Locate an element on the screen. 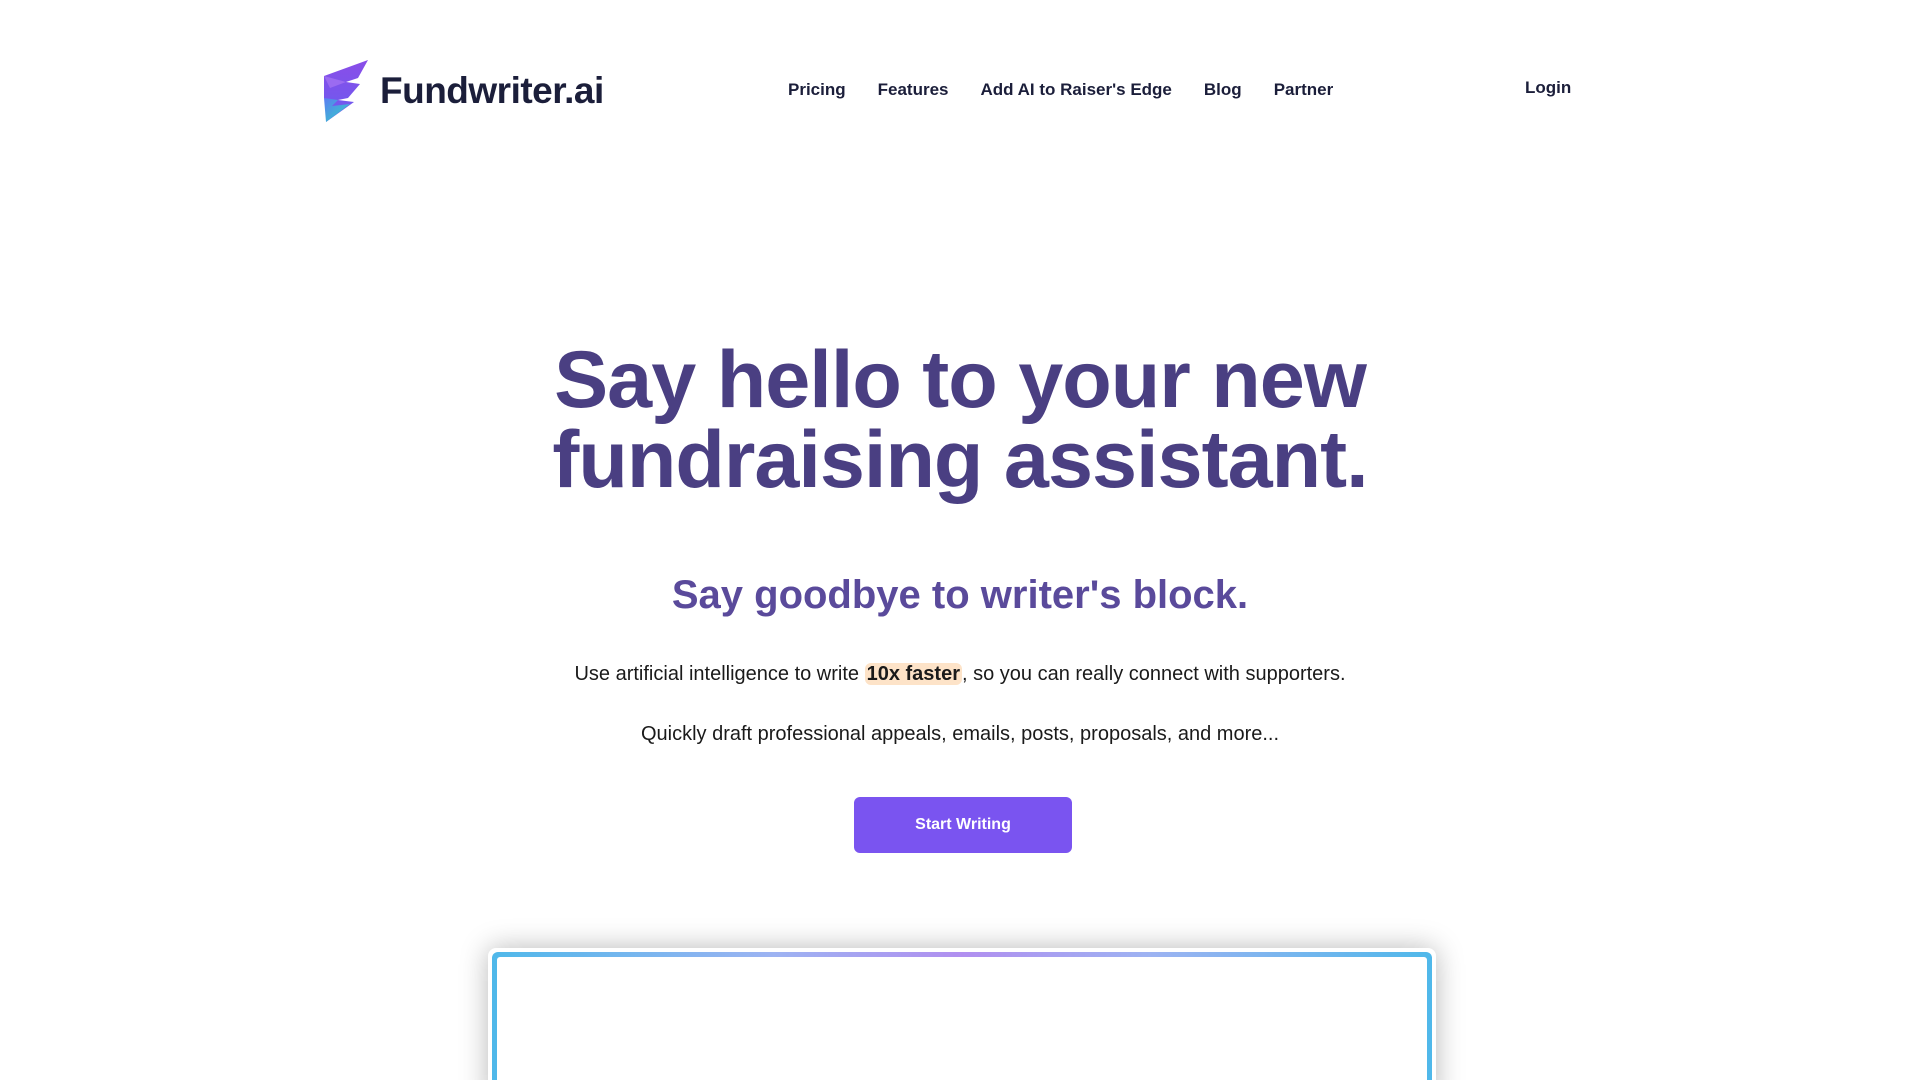 This screenshot has width=1920, height=1080. nav-item-features: Features is located at coordinates (913, 90).